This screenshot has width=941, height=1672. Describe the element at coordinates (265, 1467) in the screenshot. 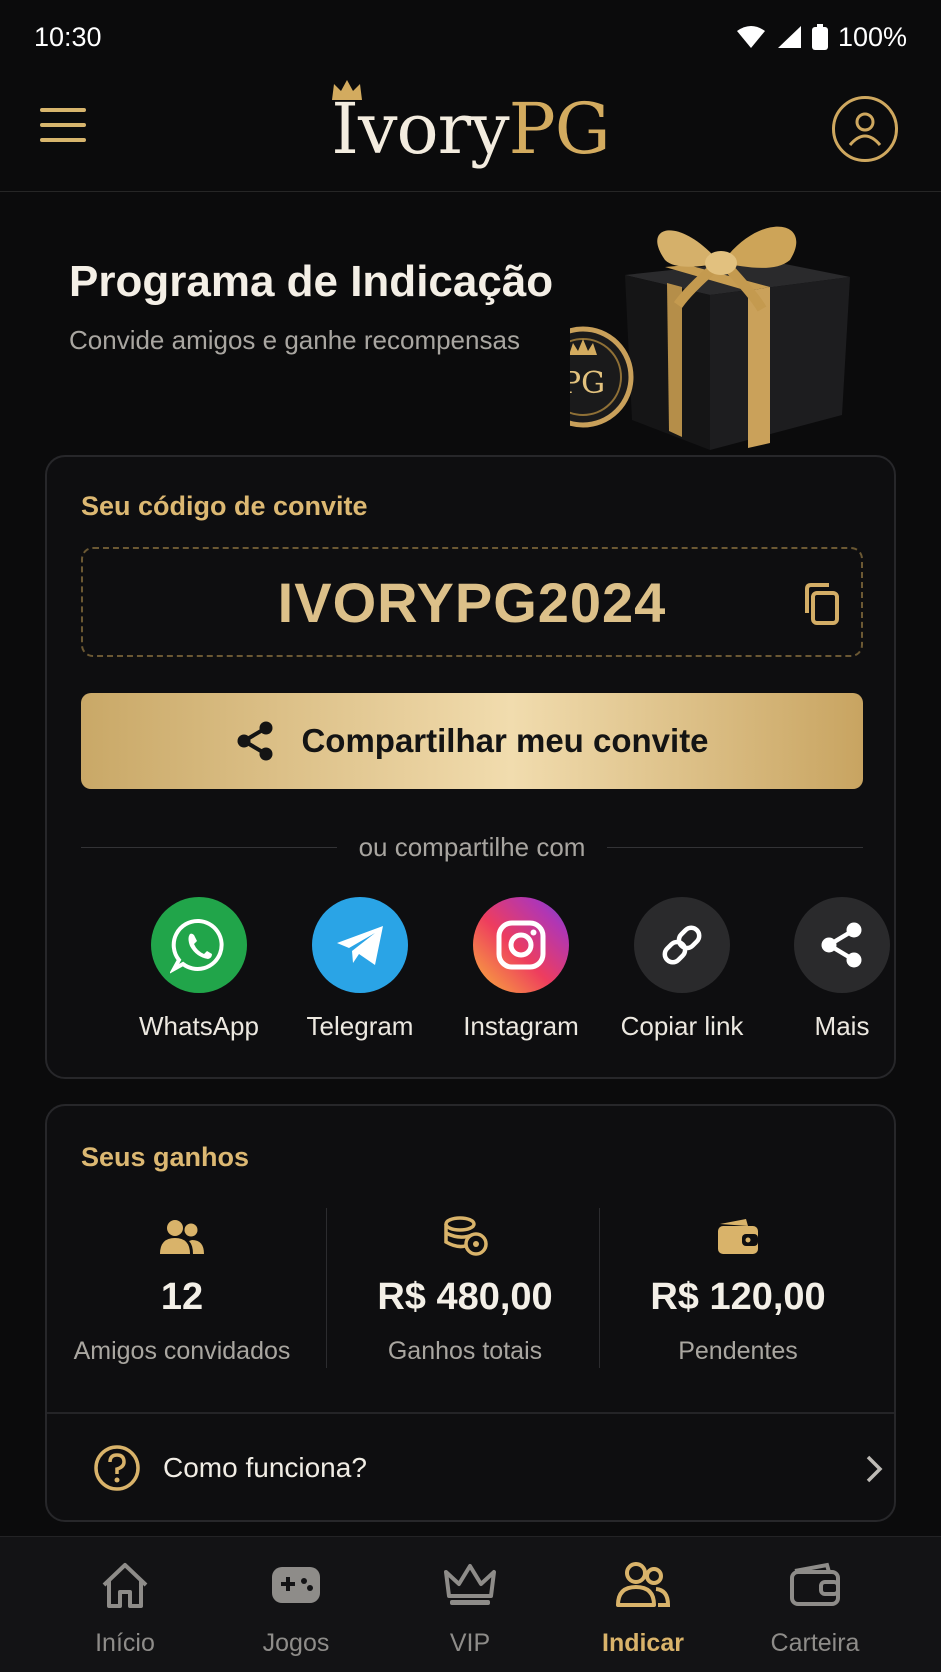

I see `how-it-works-label: Como funciona?` at that location.